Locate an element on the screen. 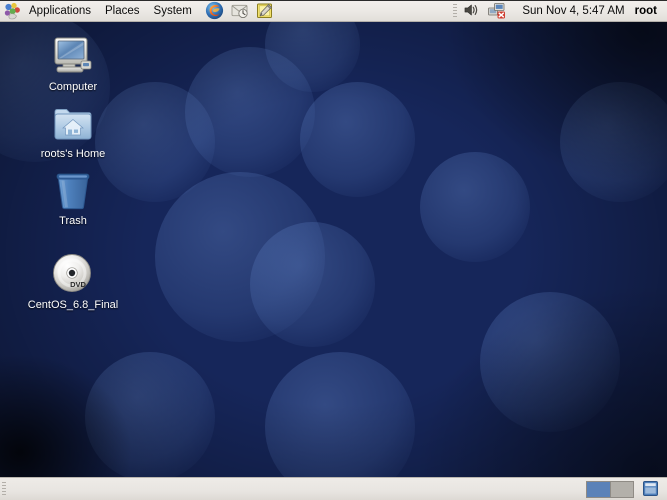 The width and height of the screenshot is (667, 500). desktop-icon-label: CentOS_6.8_Final is located at coordinates (73, 305).